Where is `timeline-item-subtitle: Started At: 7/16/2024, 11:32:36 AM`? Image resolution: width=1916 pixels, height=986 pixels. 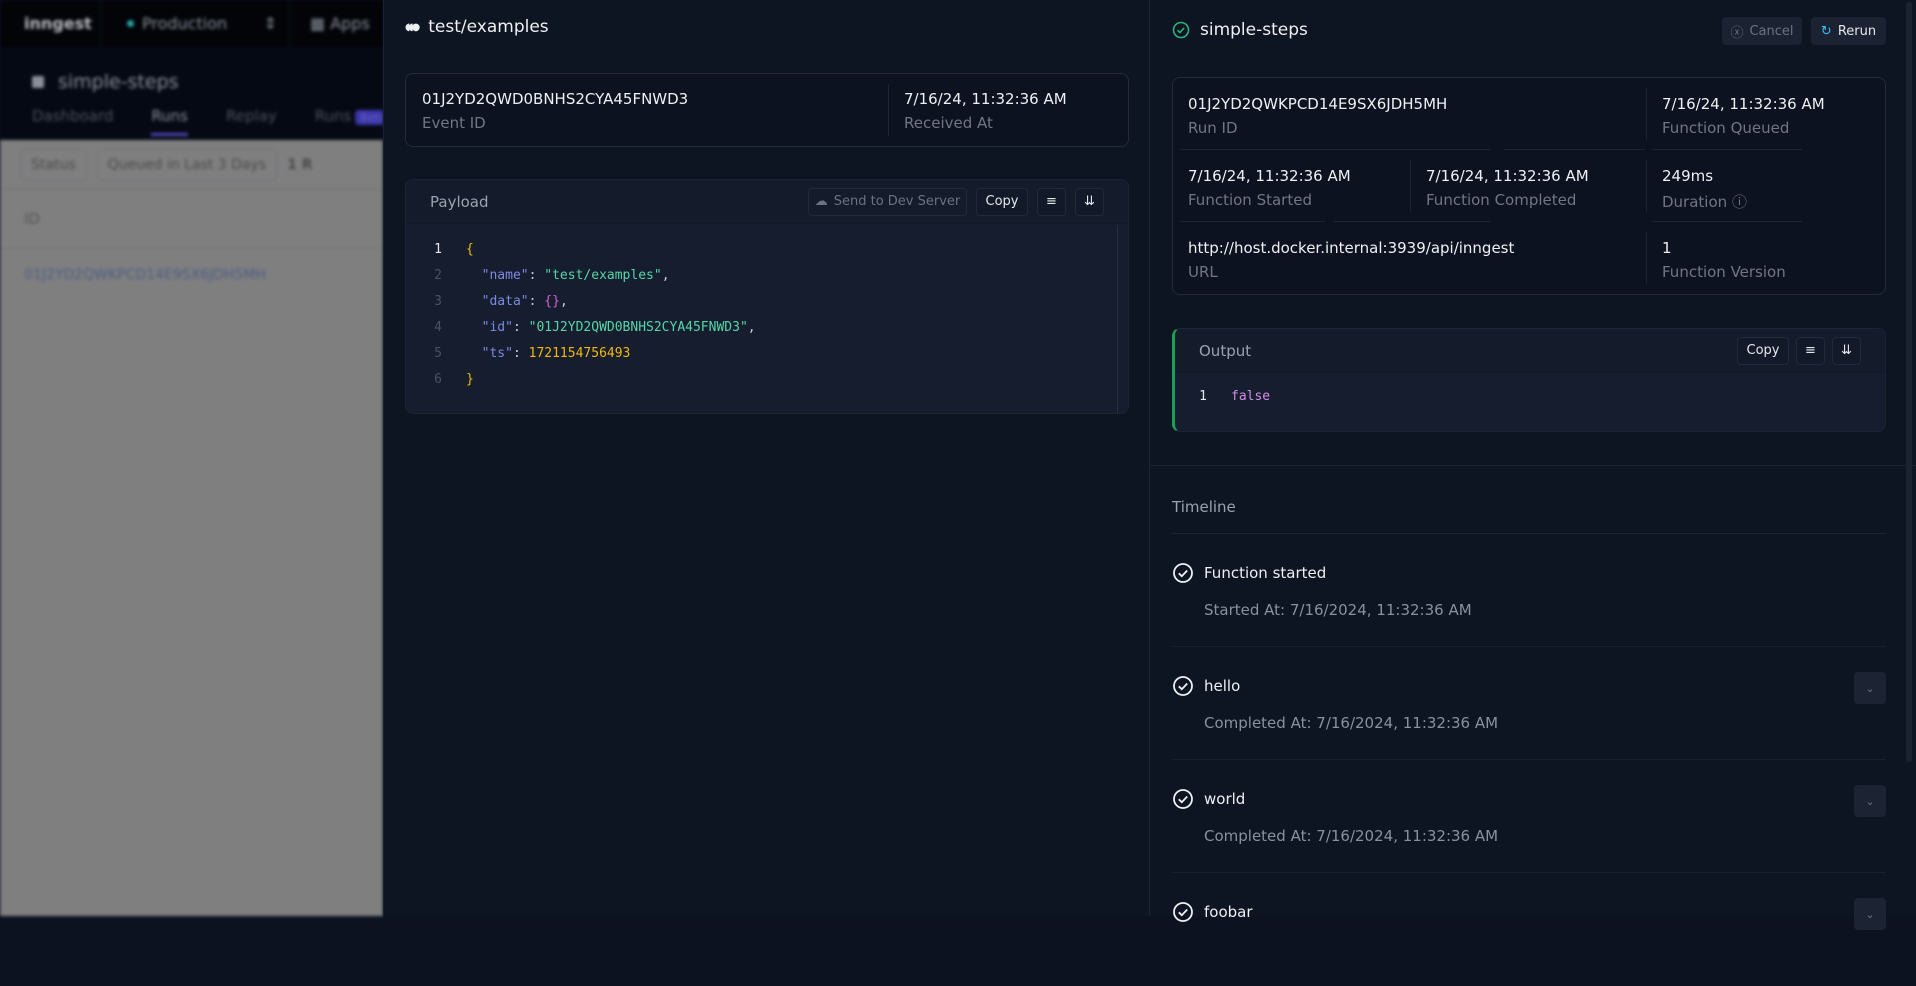 timeline-item-subtitle: Started At: 7/16/2024, 11:32:36 AM is located at coordinates (1338, 610).